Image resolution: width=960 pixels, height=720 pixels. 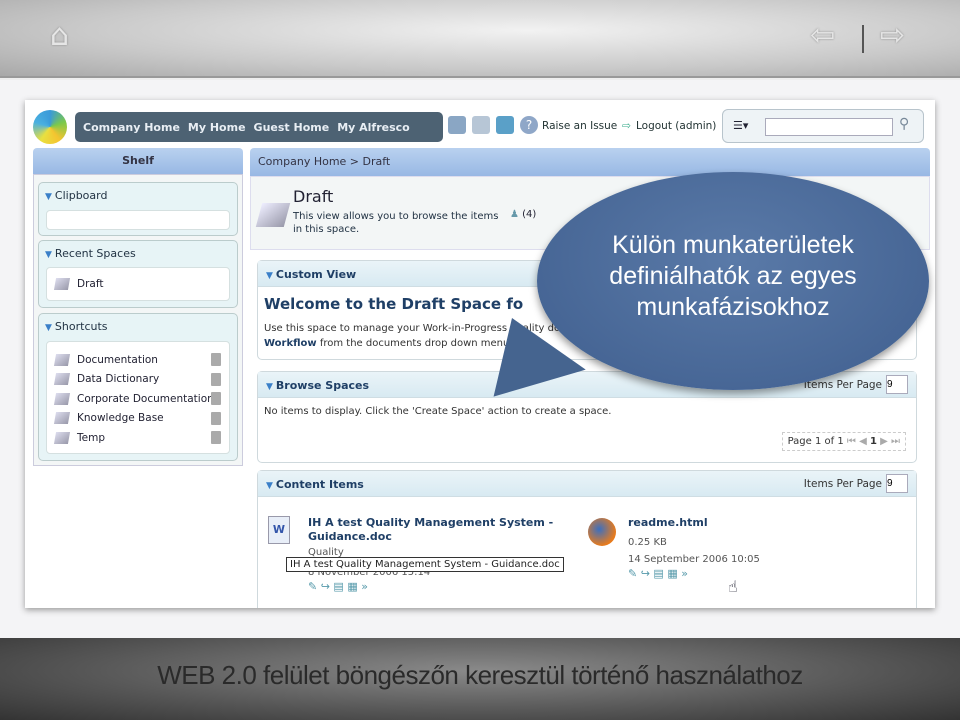 I want to click on users-icon, so click(x=481, y=125).